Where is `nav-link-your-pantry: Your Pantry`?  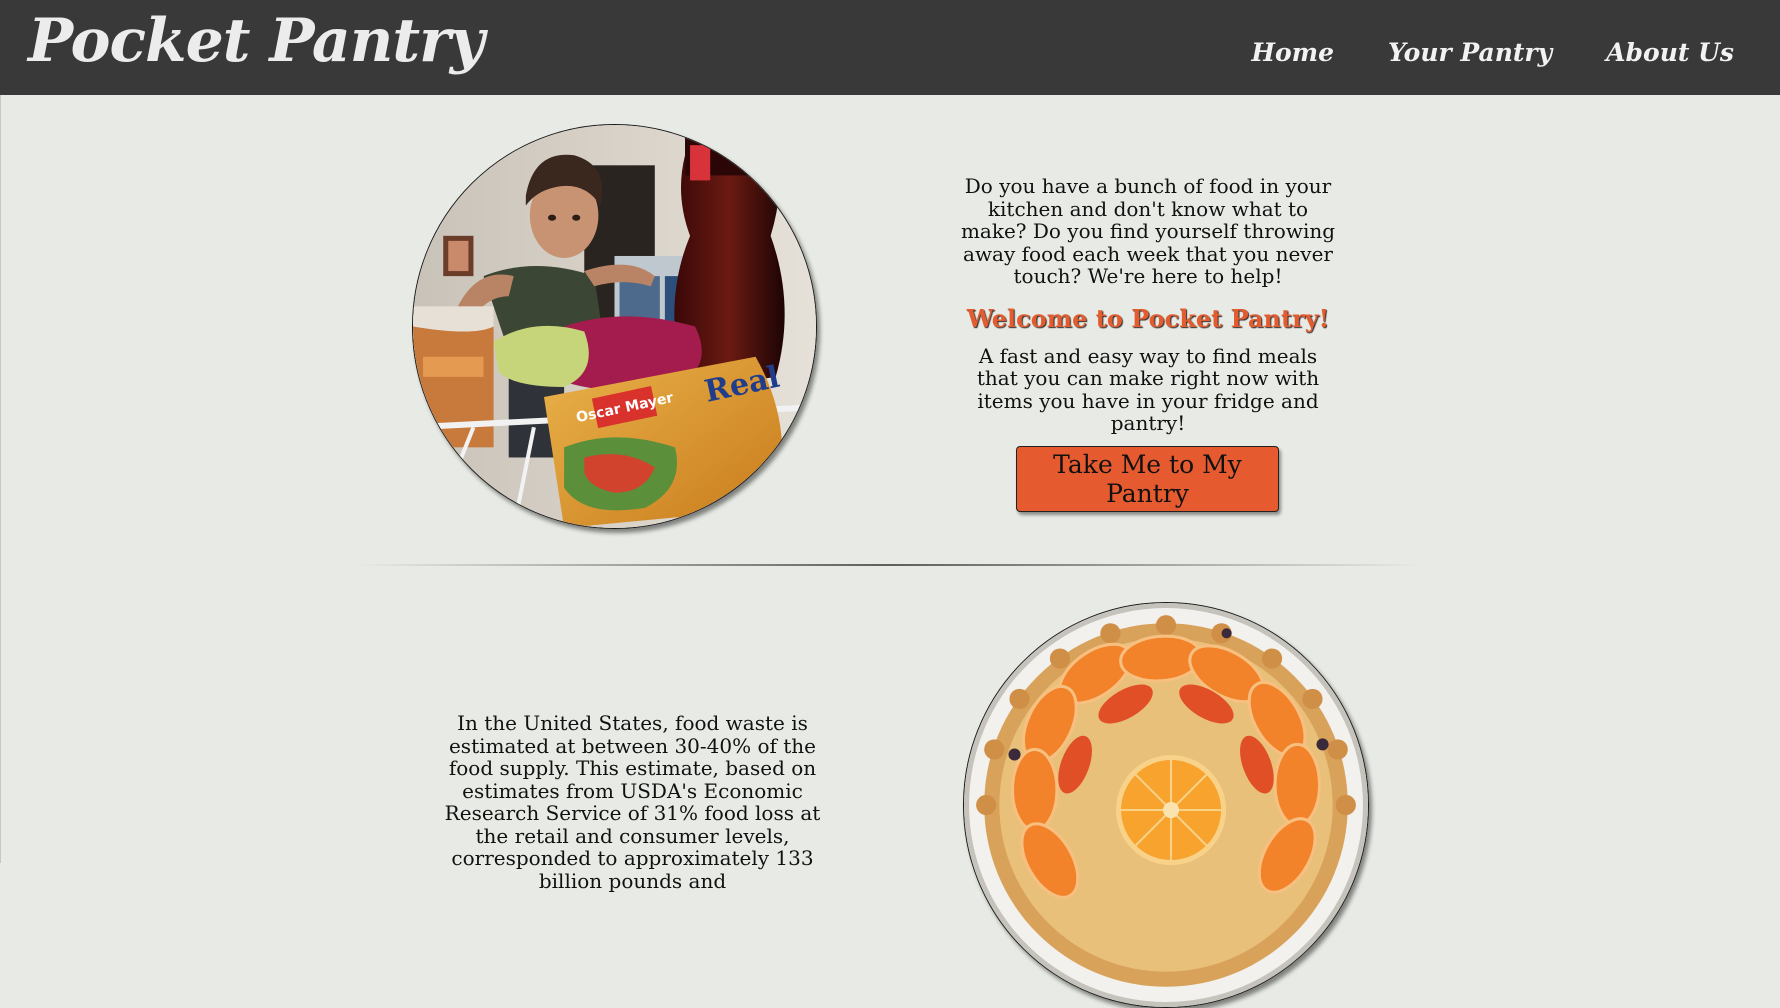
nav-link-your-pantry: Your Pantry is located at coordinates (1470, 52).